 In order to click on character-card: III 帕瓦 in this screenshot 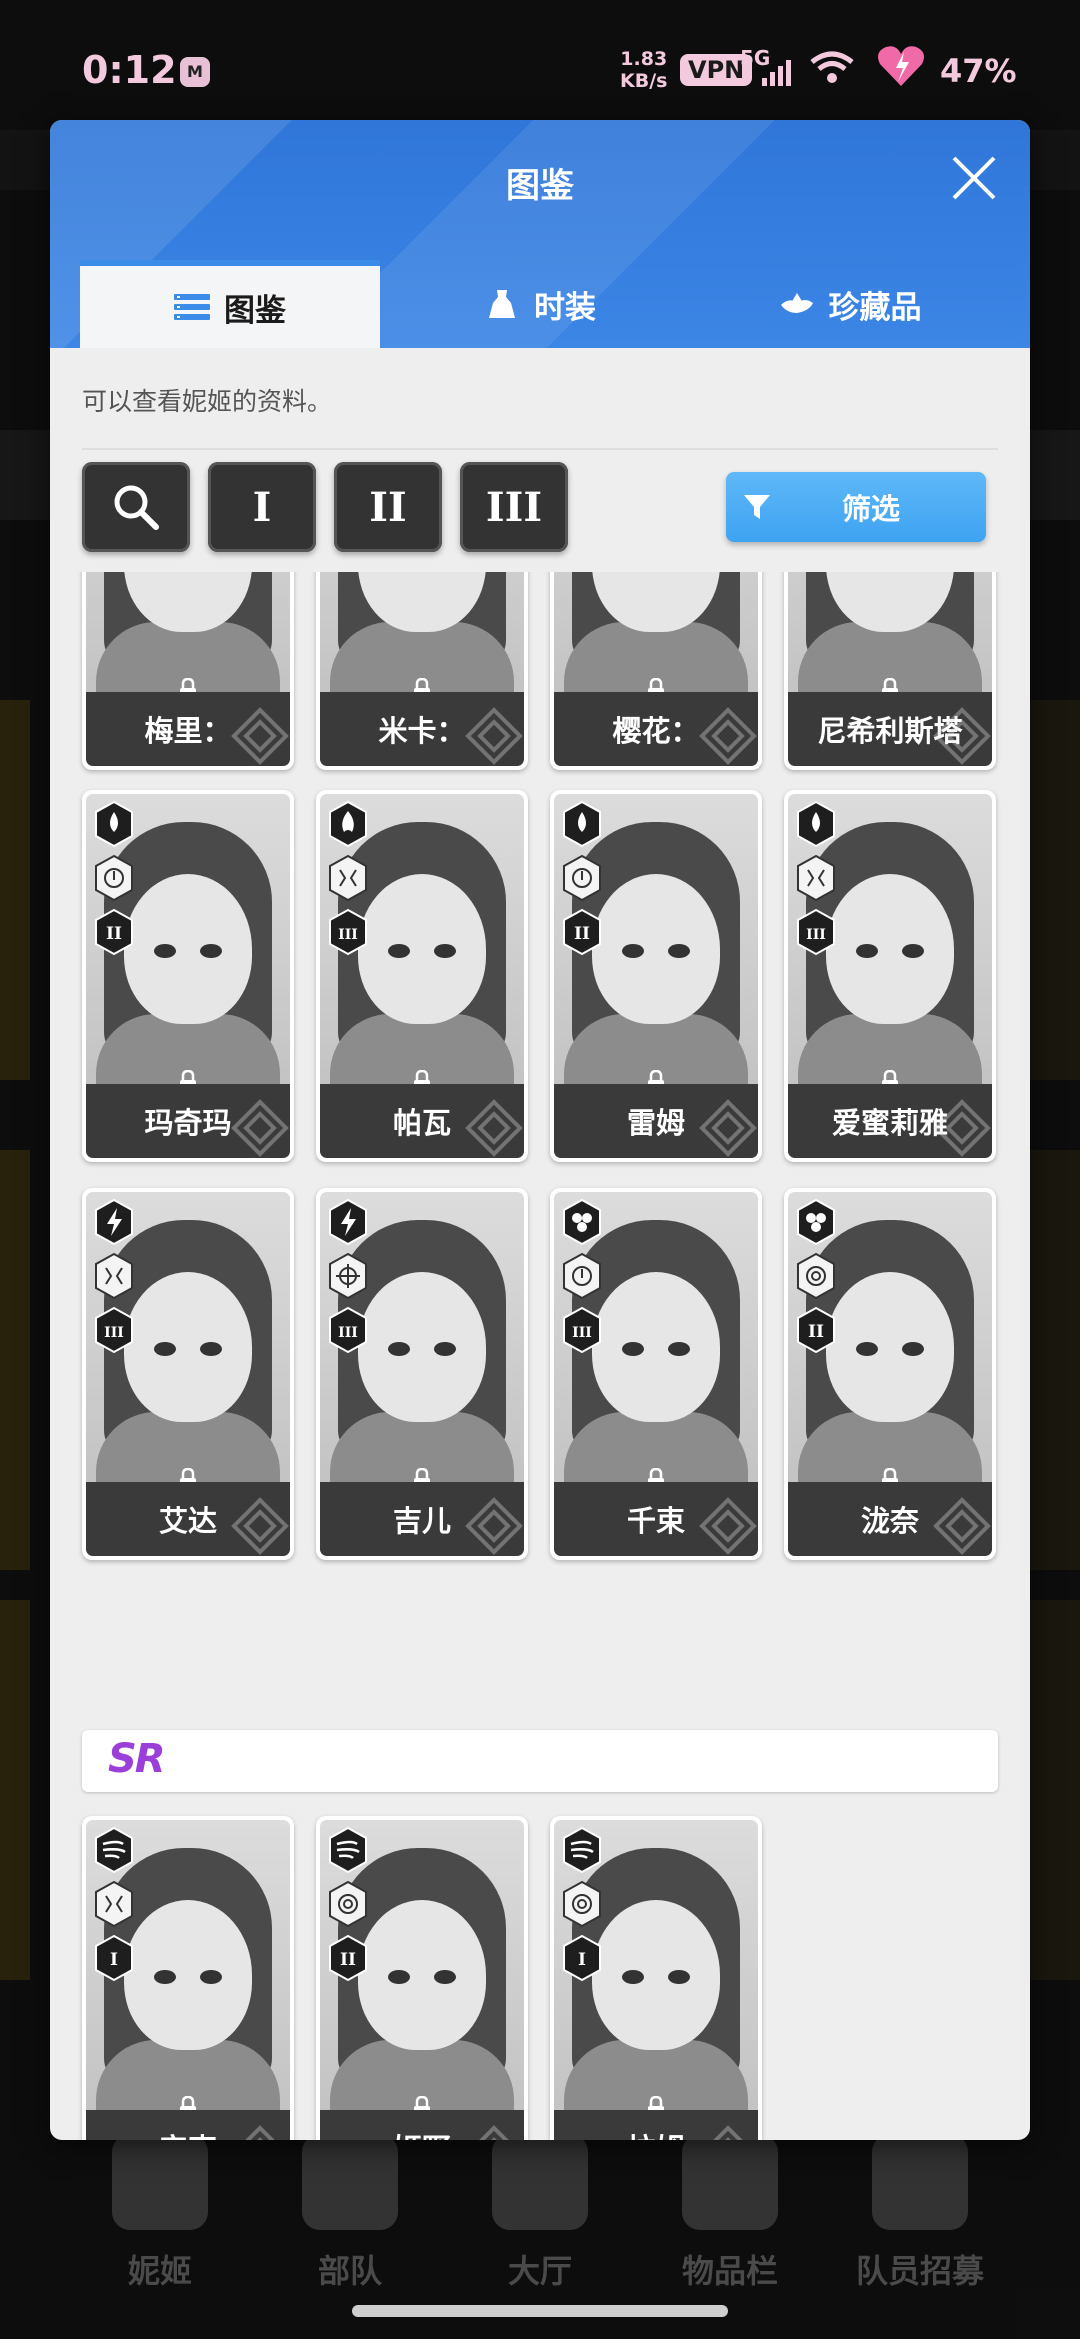, I will do `click(422, 976)`.